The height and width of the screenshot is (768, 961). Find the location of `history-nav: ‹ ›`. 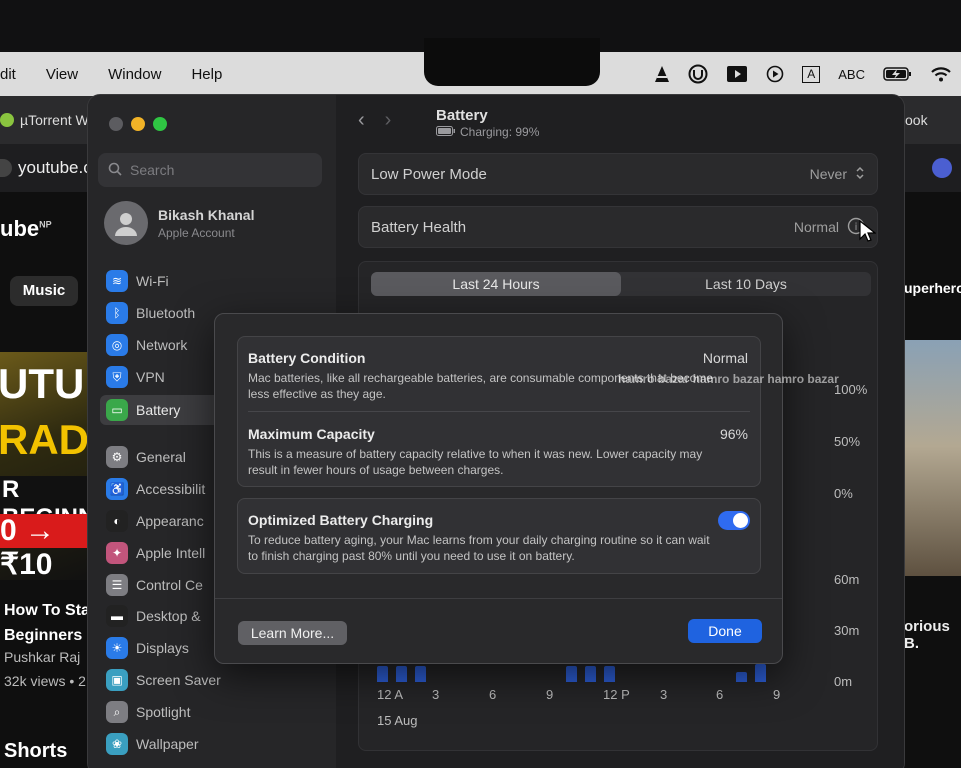

history-nav: ‹ › is located at coordinates (374, 120).